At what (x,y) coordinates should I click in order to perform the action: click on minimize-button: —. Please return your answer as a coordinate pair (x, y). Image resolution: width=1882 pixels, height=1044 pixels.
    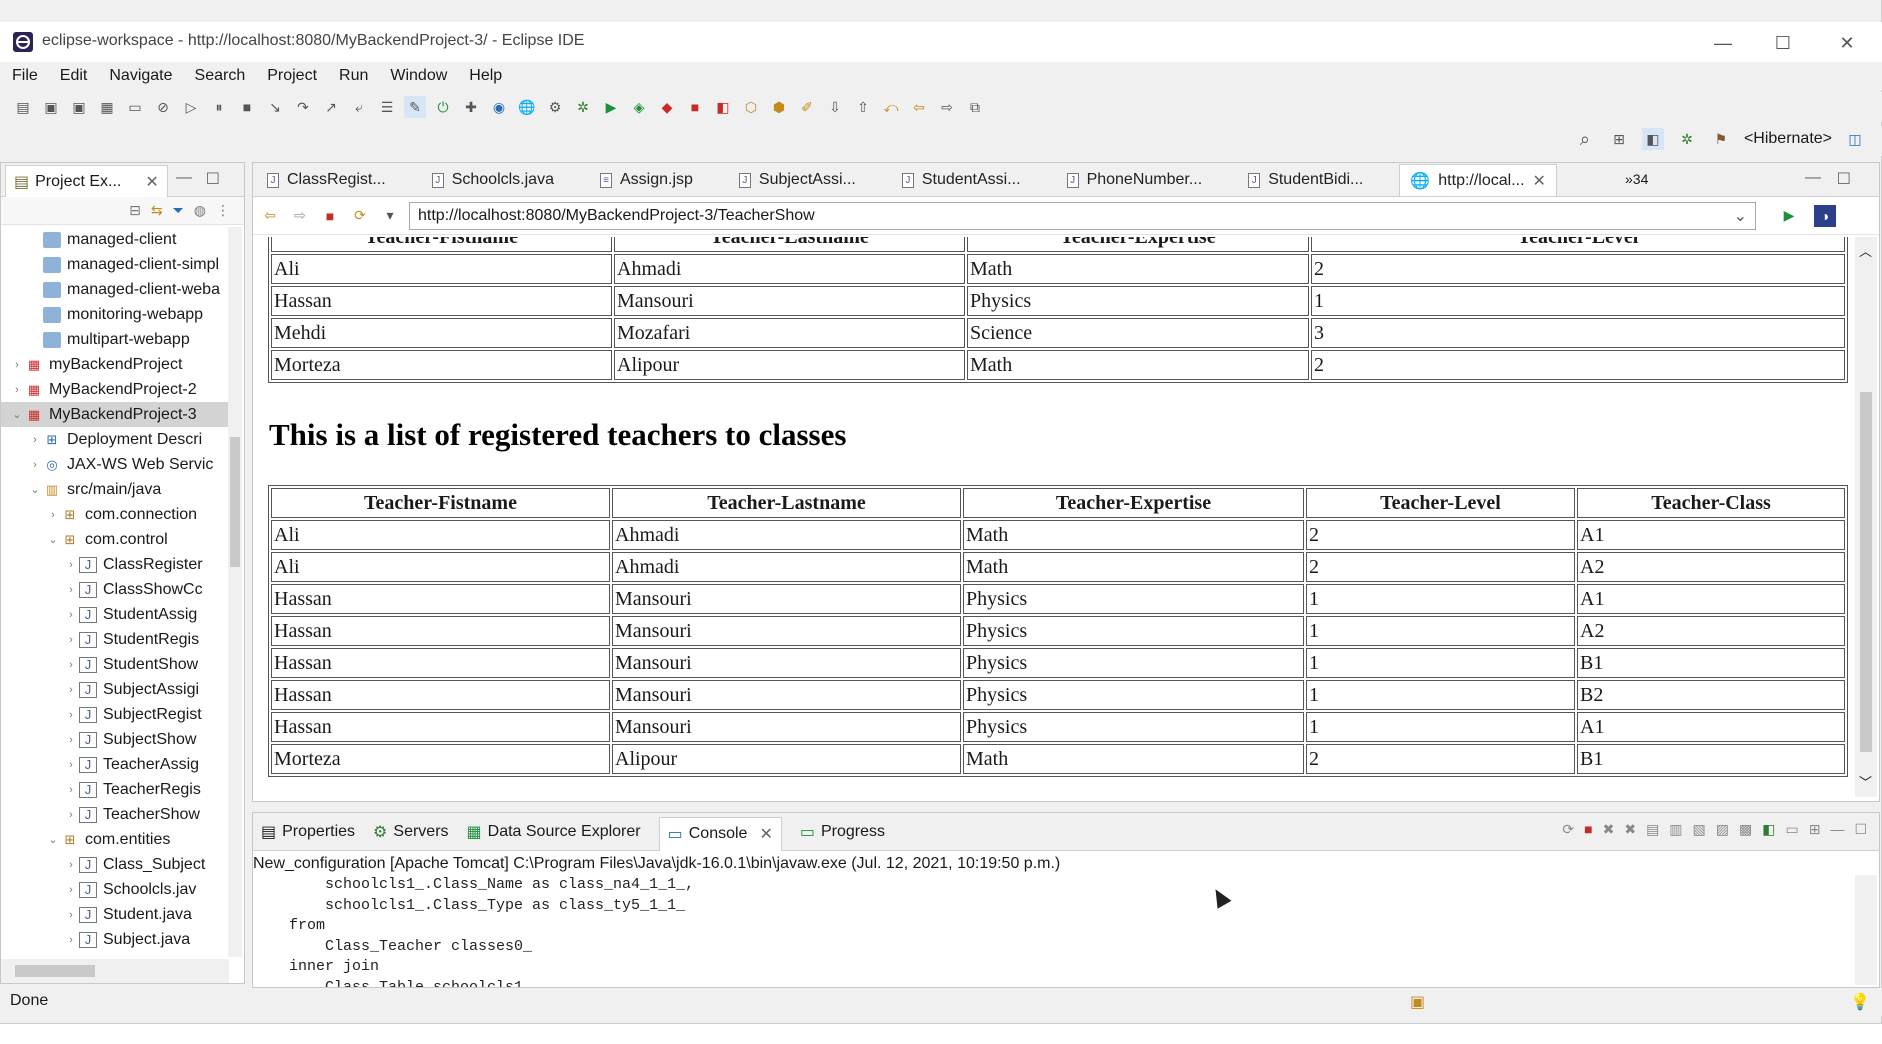
    Looking at the image, I should click on (1723, 43).